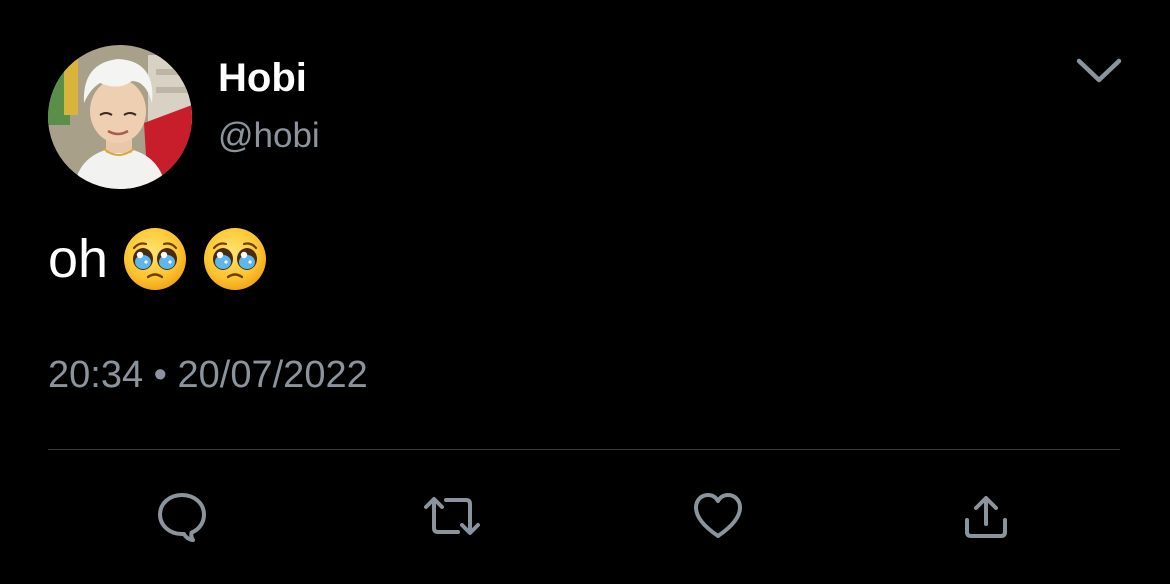 The image size is (1170, 584). What do you see at coordinates (78, 259) in the screenshot?
I see `tweet-text: oh` at bounding box center [78, 259].